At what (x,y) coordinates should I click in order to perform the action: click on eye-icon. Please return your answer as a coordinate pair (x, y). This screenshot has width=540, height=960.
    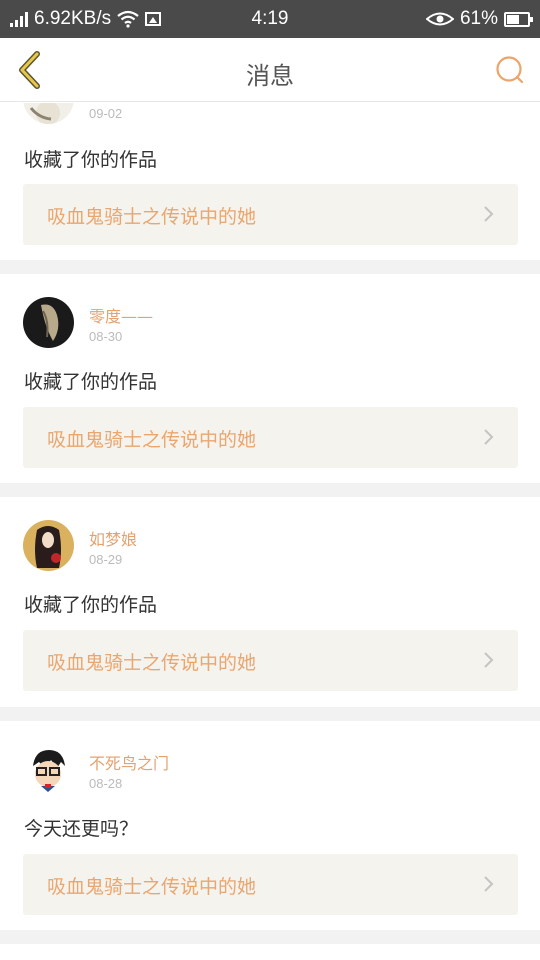
    Looking at the image, I should click on (439, 19).